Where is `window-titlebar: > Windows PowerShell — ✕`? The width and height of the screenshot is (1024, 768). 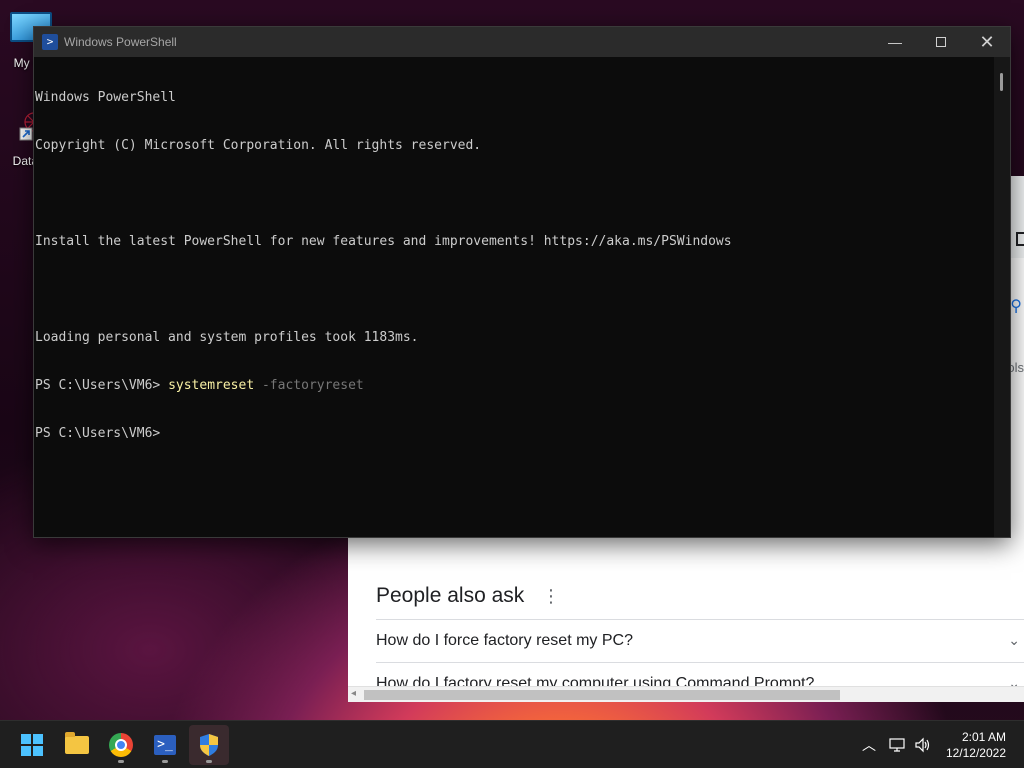
window-titlebar: > Windows PowerShell — ✕ is located at coordinates (522, 42).